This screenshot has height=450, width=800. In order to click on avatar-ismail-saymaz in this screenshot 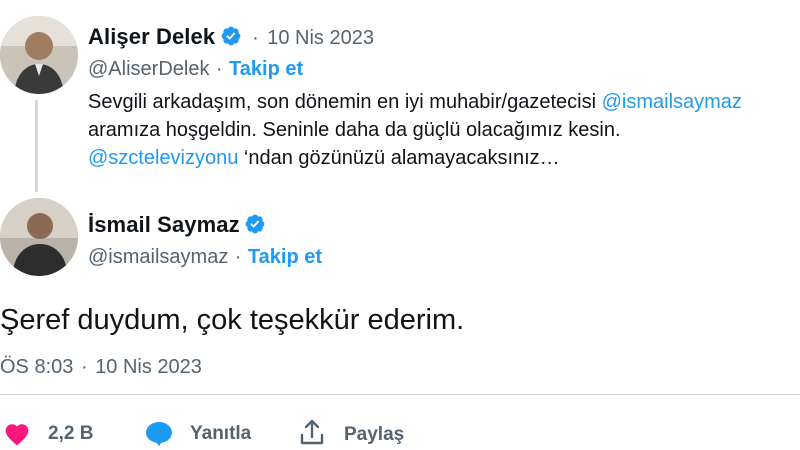, I will do `click(39, 237)`.